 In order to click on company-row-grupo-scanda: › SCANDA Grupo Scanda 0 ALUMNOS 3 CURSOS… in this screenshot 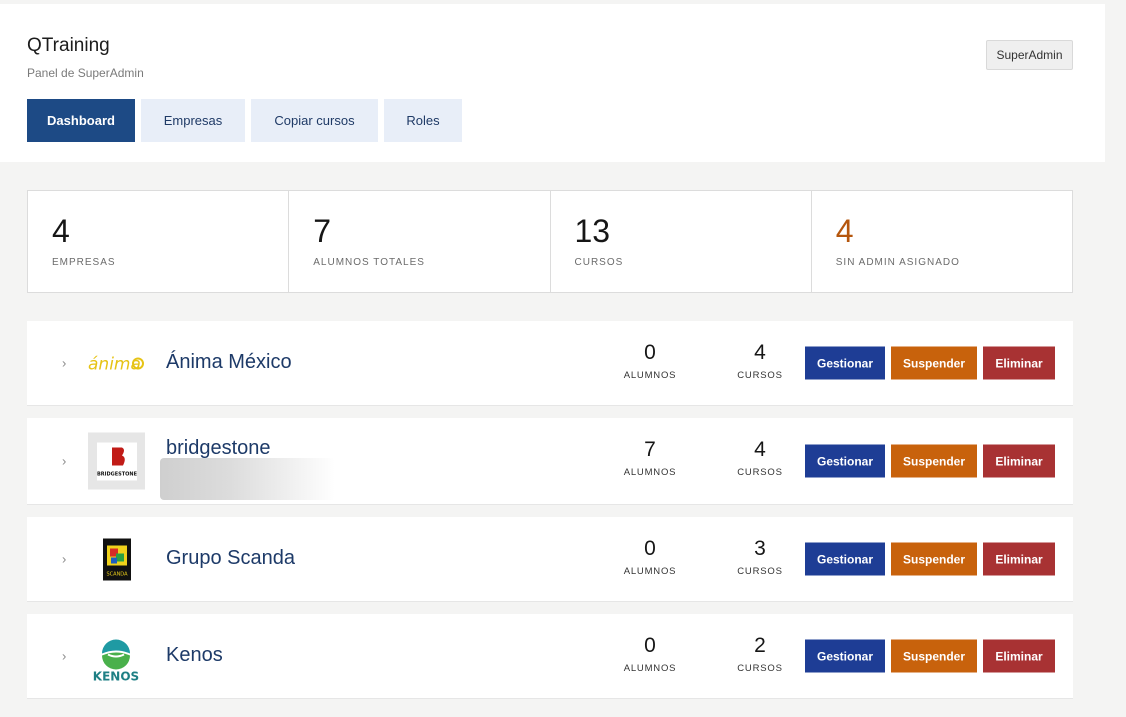, I will do `click(550, 559)`.